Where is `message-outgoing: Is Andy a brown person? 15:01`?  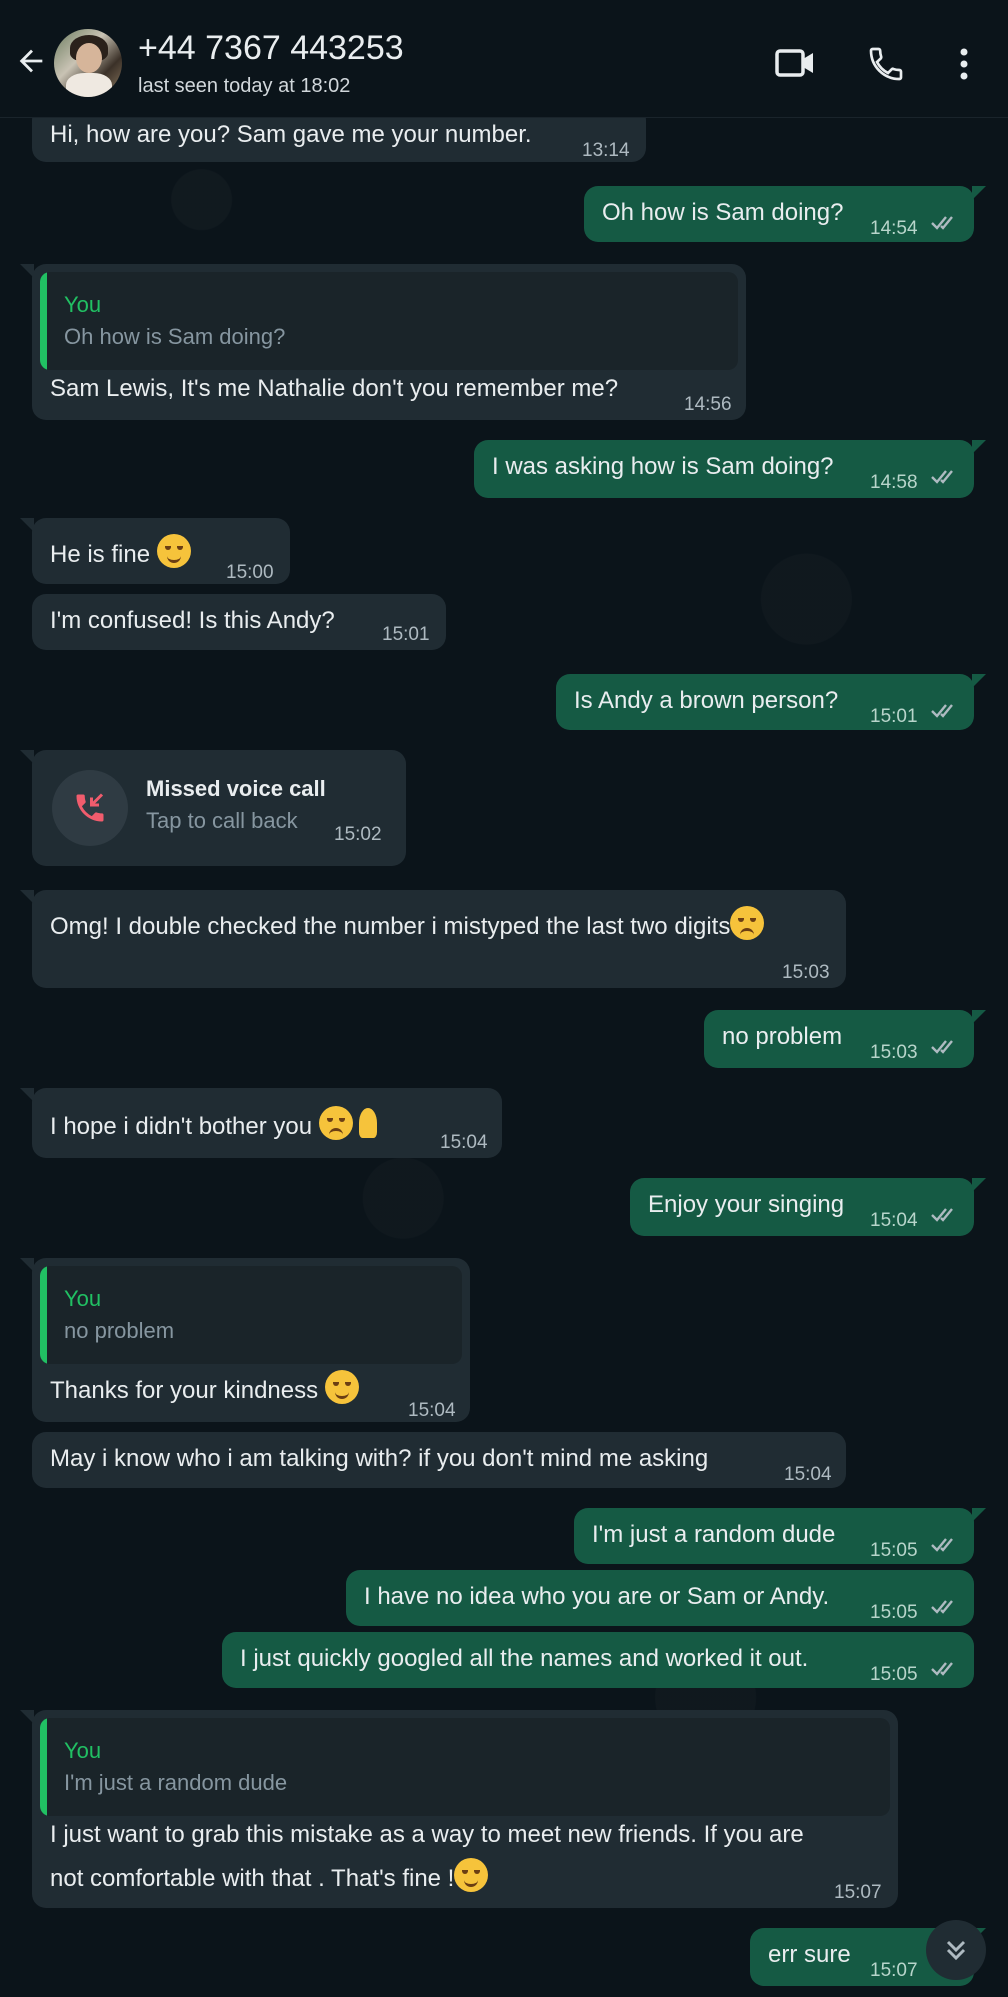
message-outgoing: Is Andy a brown person? 15:01 is located at coordinates (771, 702).